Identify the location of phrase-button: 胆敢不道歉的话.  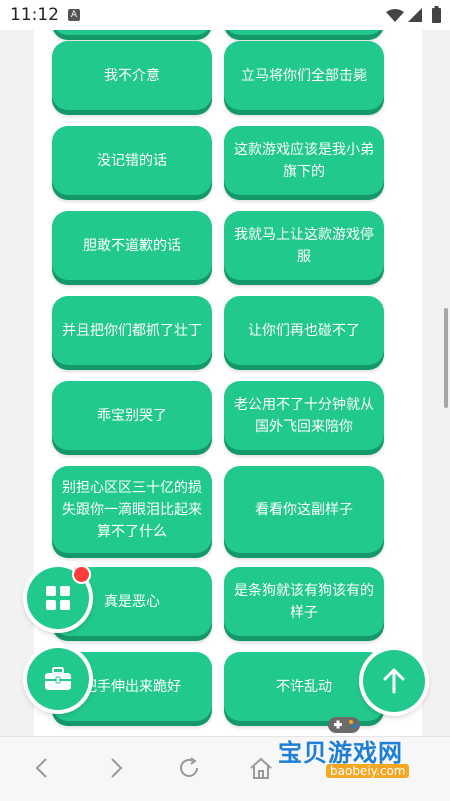
(132, 248).